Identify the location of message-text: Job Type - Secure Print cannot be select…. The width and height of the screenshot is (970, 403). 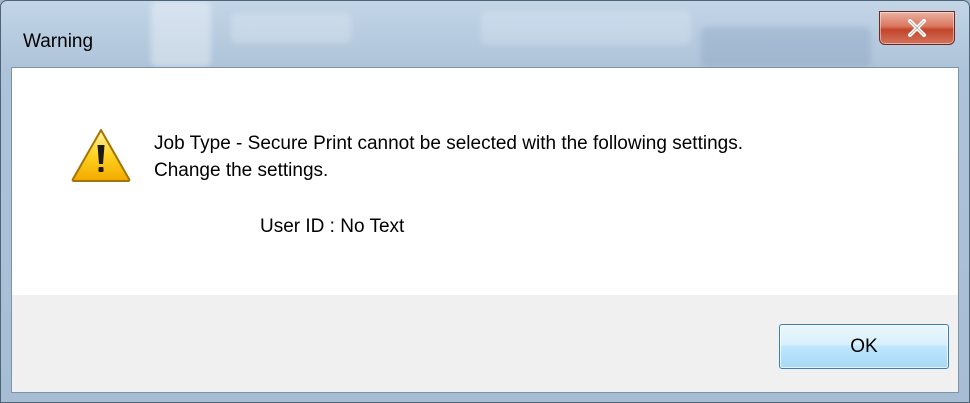
(448, 157).